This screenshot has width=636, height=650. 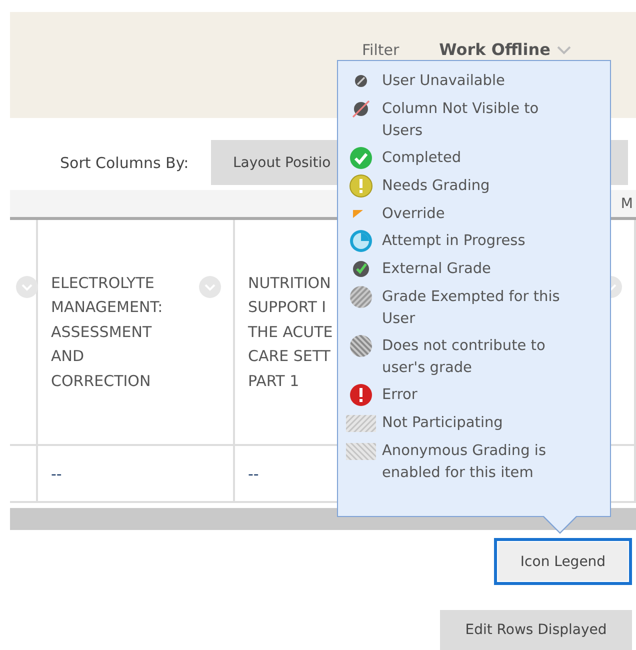 What do you see at coordinates (626, 204) in the screenshot?
I see `column-label: M` at bounding box center [626, 204].